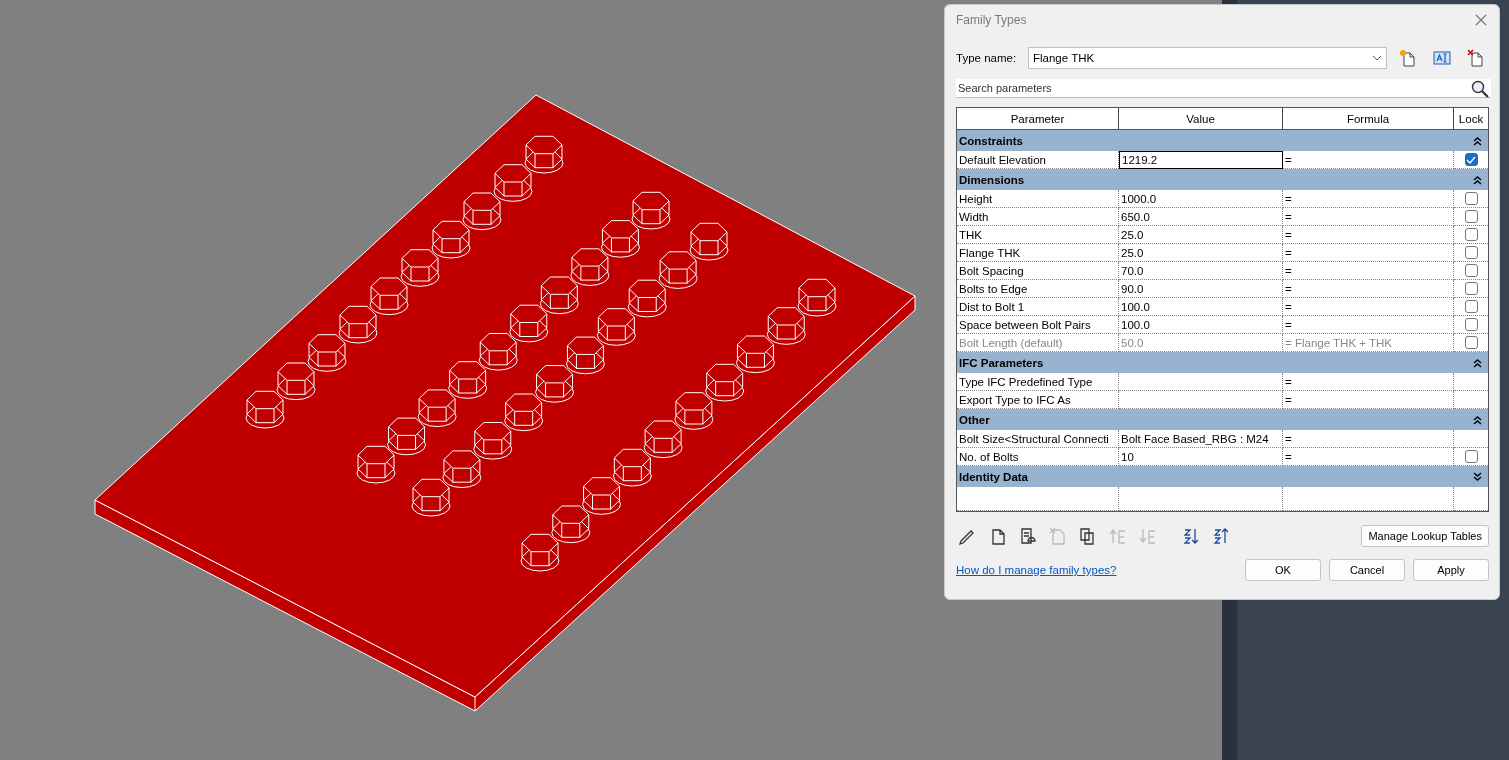 The width and height of the screenshot is (1509, 760). What do you see at coordinates (1222, 140) in the screenshot?
I see `group-header: Constraints` at bounding box center [1222, 140].